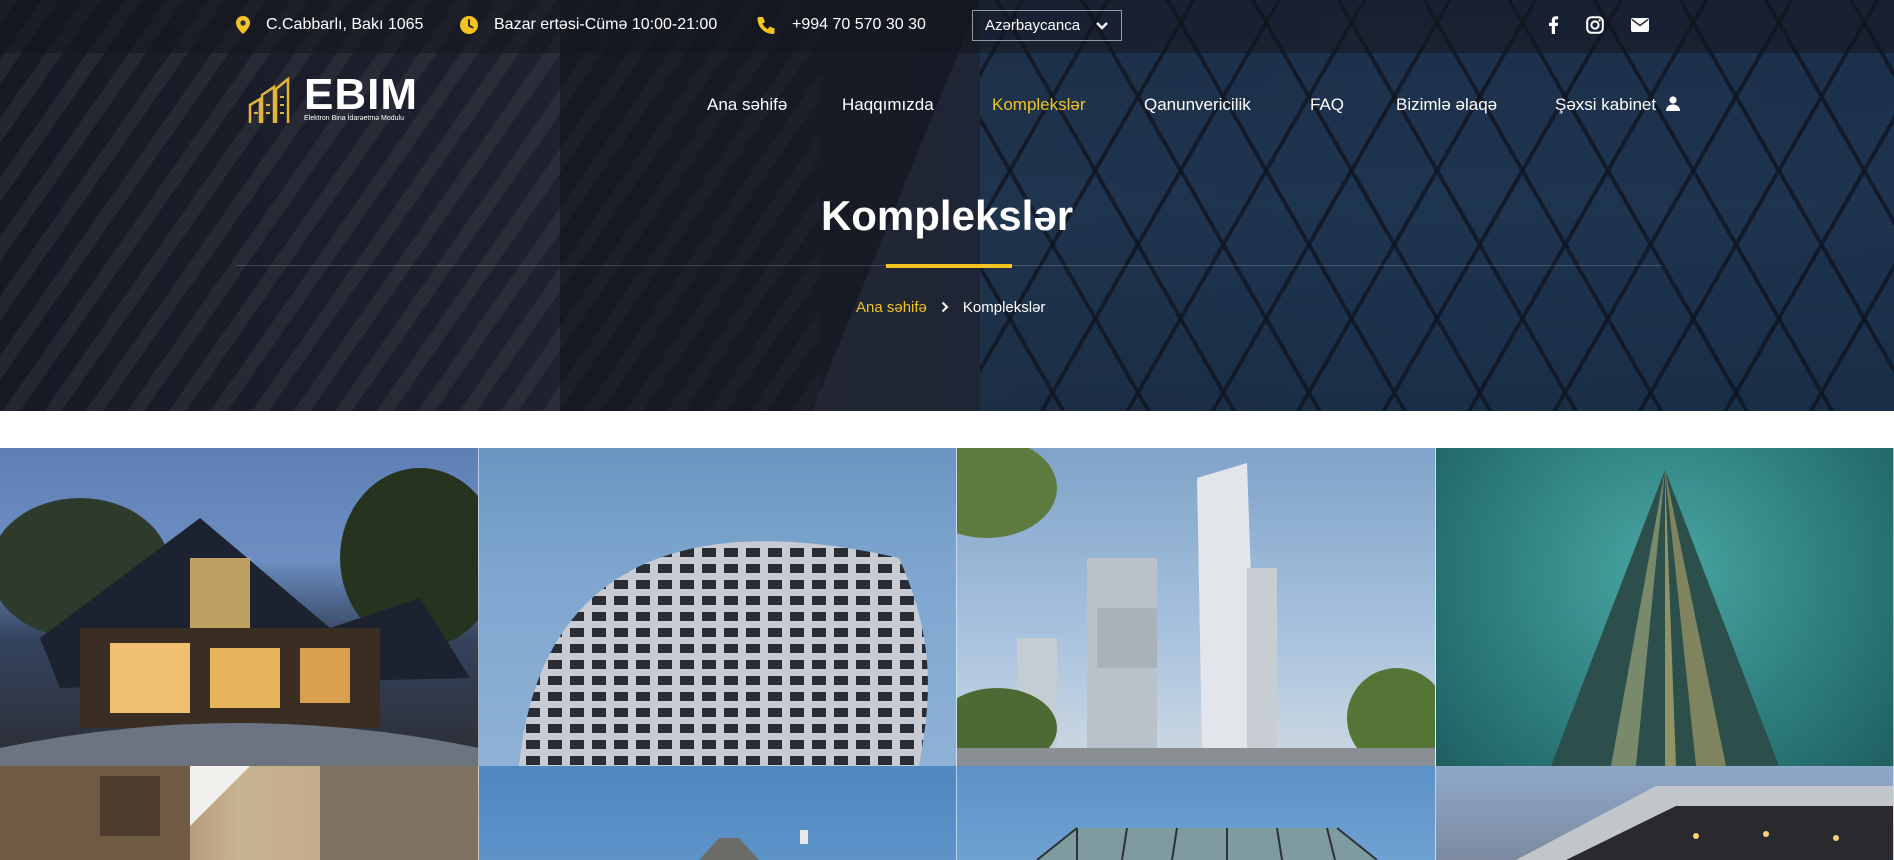 Image resolution: width=1894 pixels, height=860 pixels. What do you see at coordinates (1207, 843) in the screenshot?
I see `glass-roof-photo` at bounding box center [1207, 843].